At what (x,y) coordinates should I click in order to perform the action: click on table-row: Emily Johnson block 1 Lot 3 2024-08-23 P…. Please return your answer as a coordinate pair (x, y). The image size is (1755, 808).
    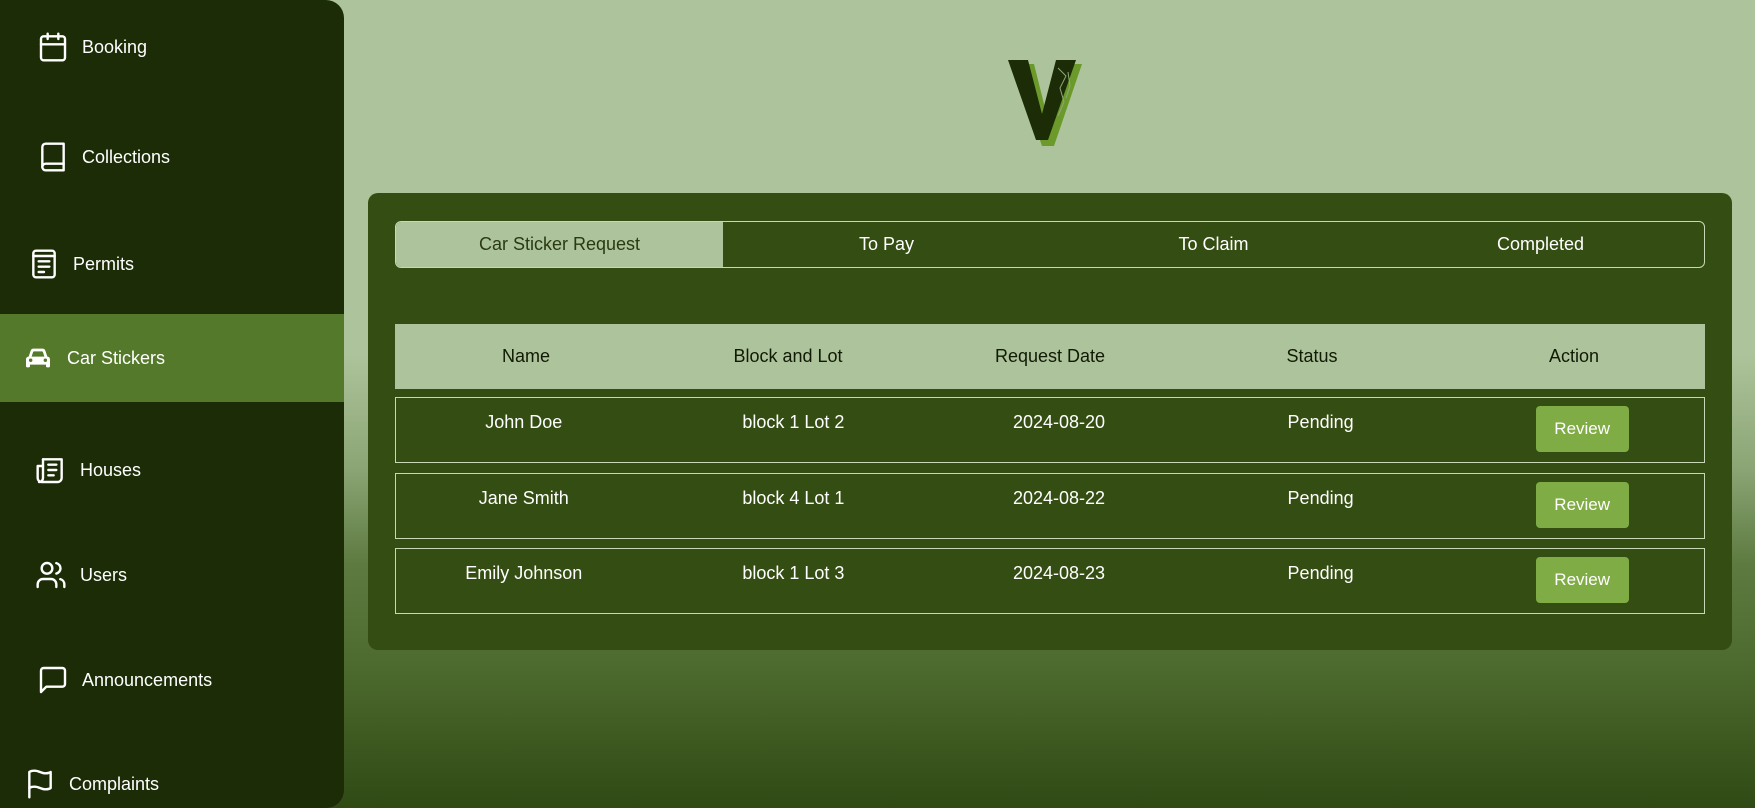
    Looking at the image, I should click on (1050, 581).